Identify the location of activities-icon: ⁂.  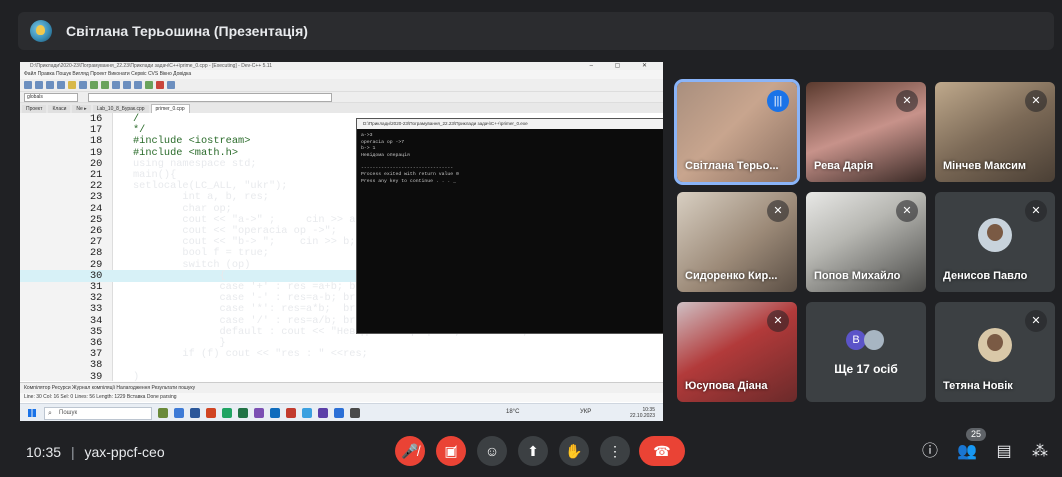
(1040, 451).